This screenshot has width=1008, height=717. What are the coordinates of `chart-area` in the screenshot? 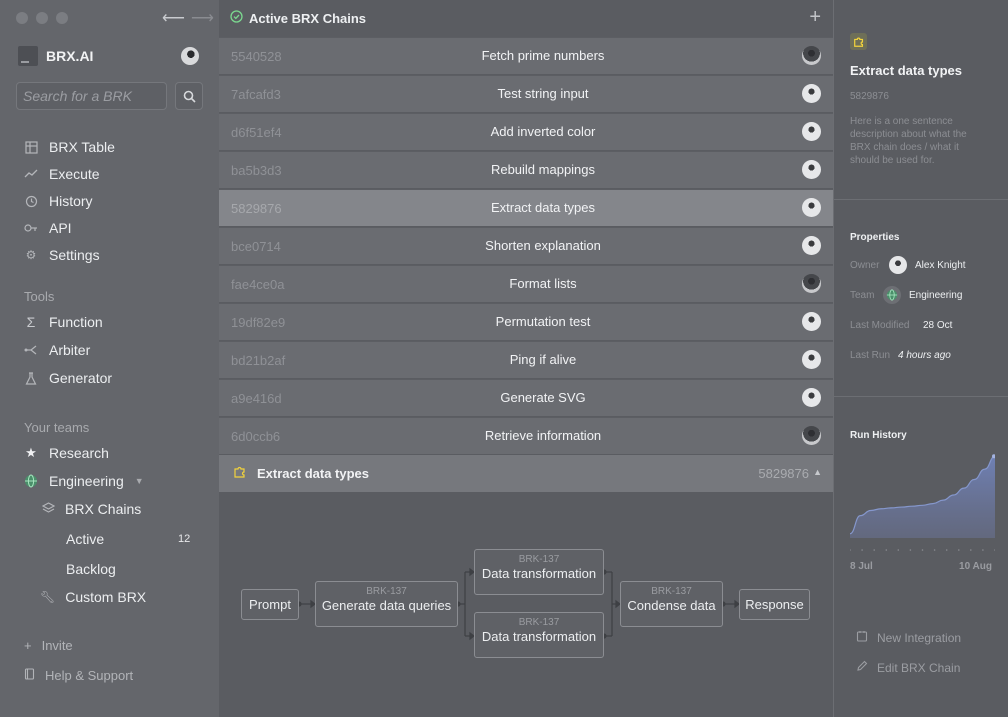 It's located at (922, 497).